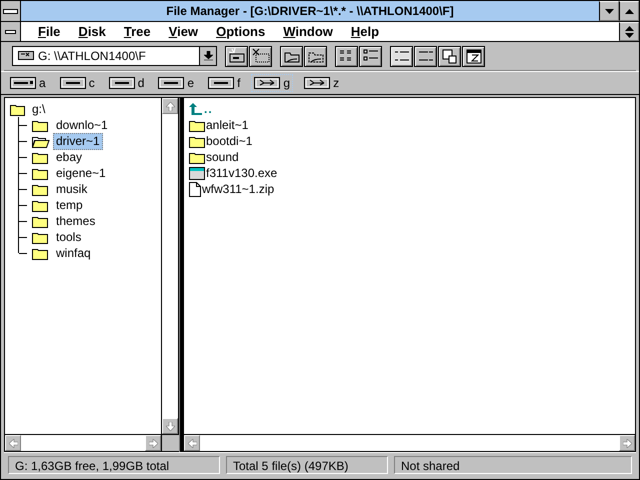 The image size is (640, 480). What do you see at coordinates (513, 465) in the screenshot?
I see `status-text: Not shared` at bounding box center [513, 465].